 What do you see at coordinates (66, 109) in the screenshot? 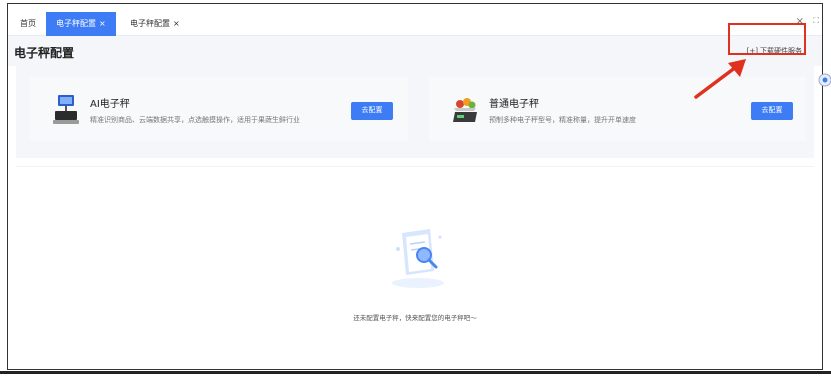
I see `monitor-scale-icon` at bounding box center [66, 109].